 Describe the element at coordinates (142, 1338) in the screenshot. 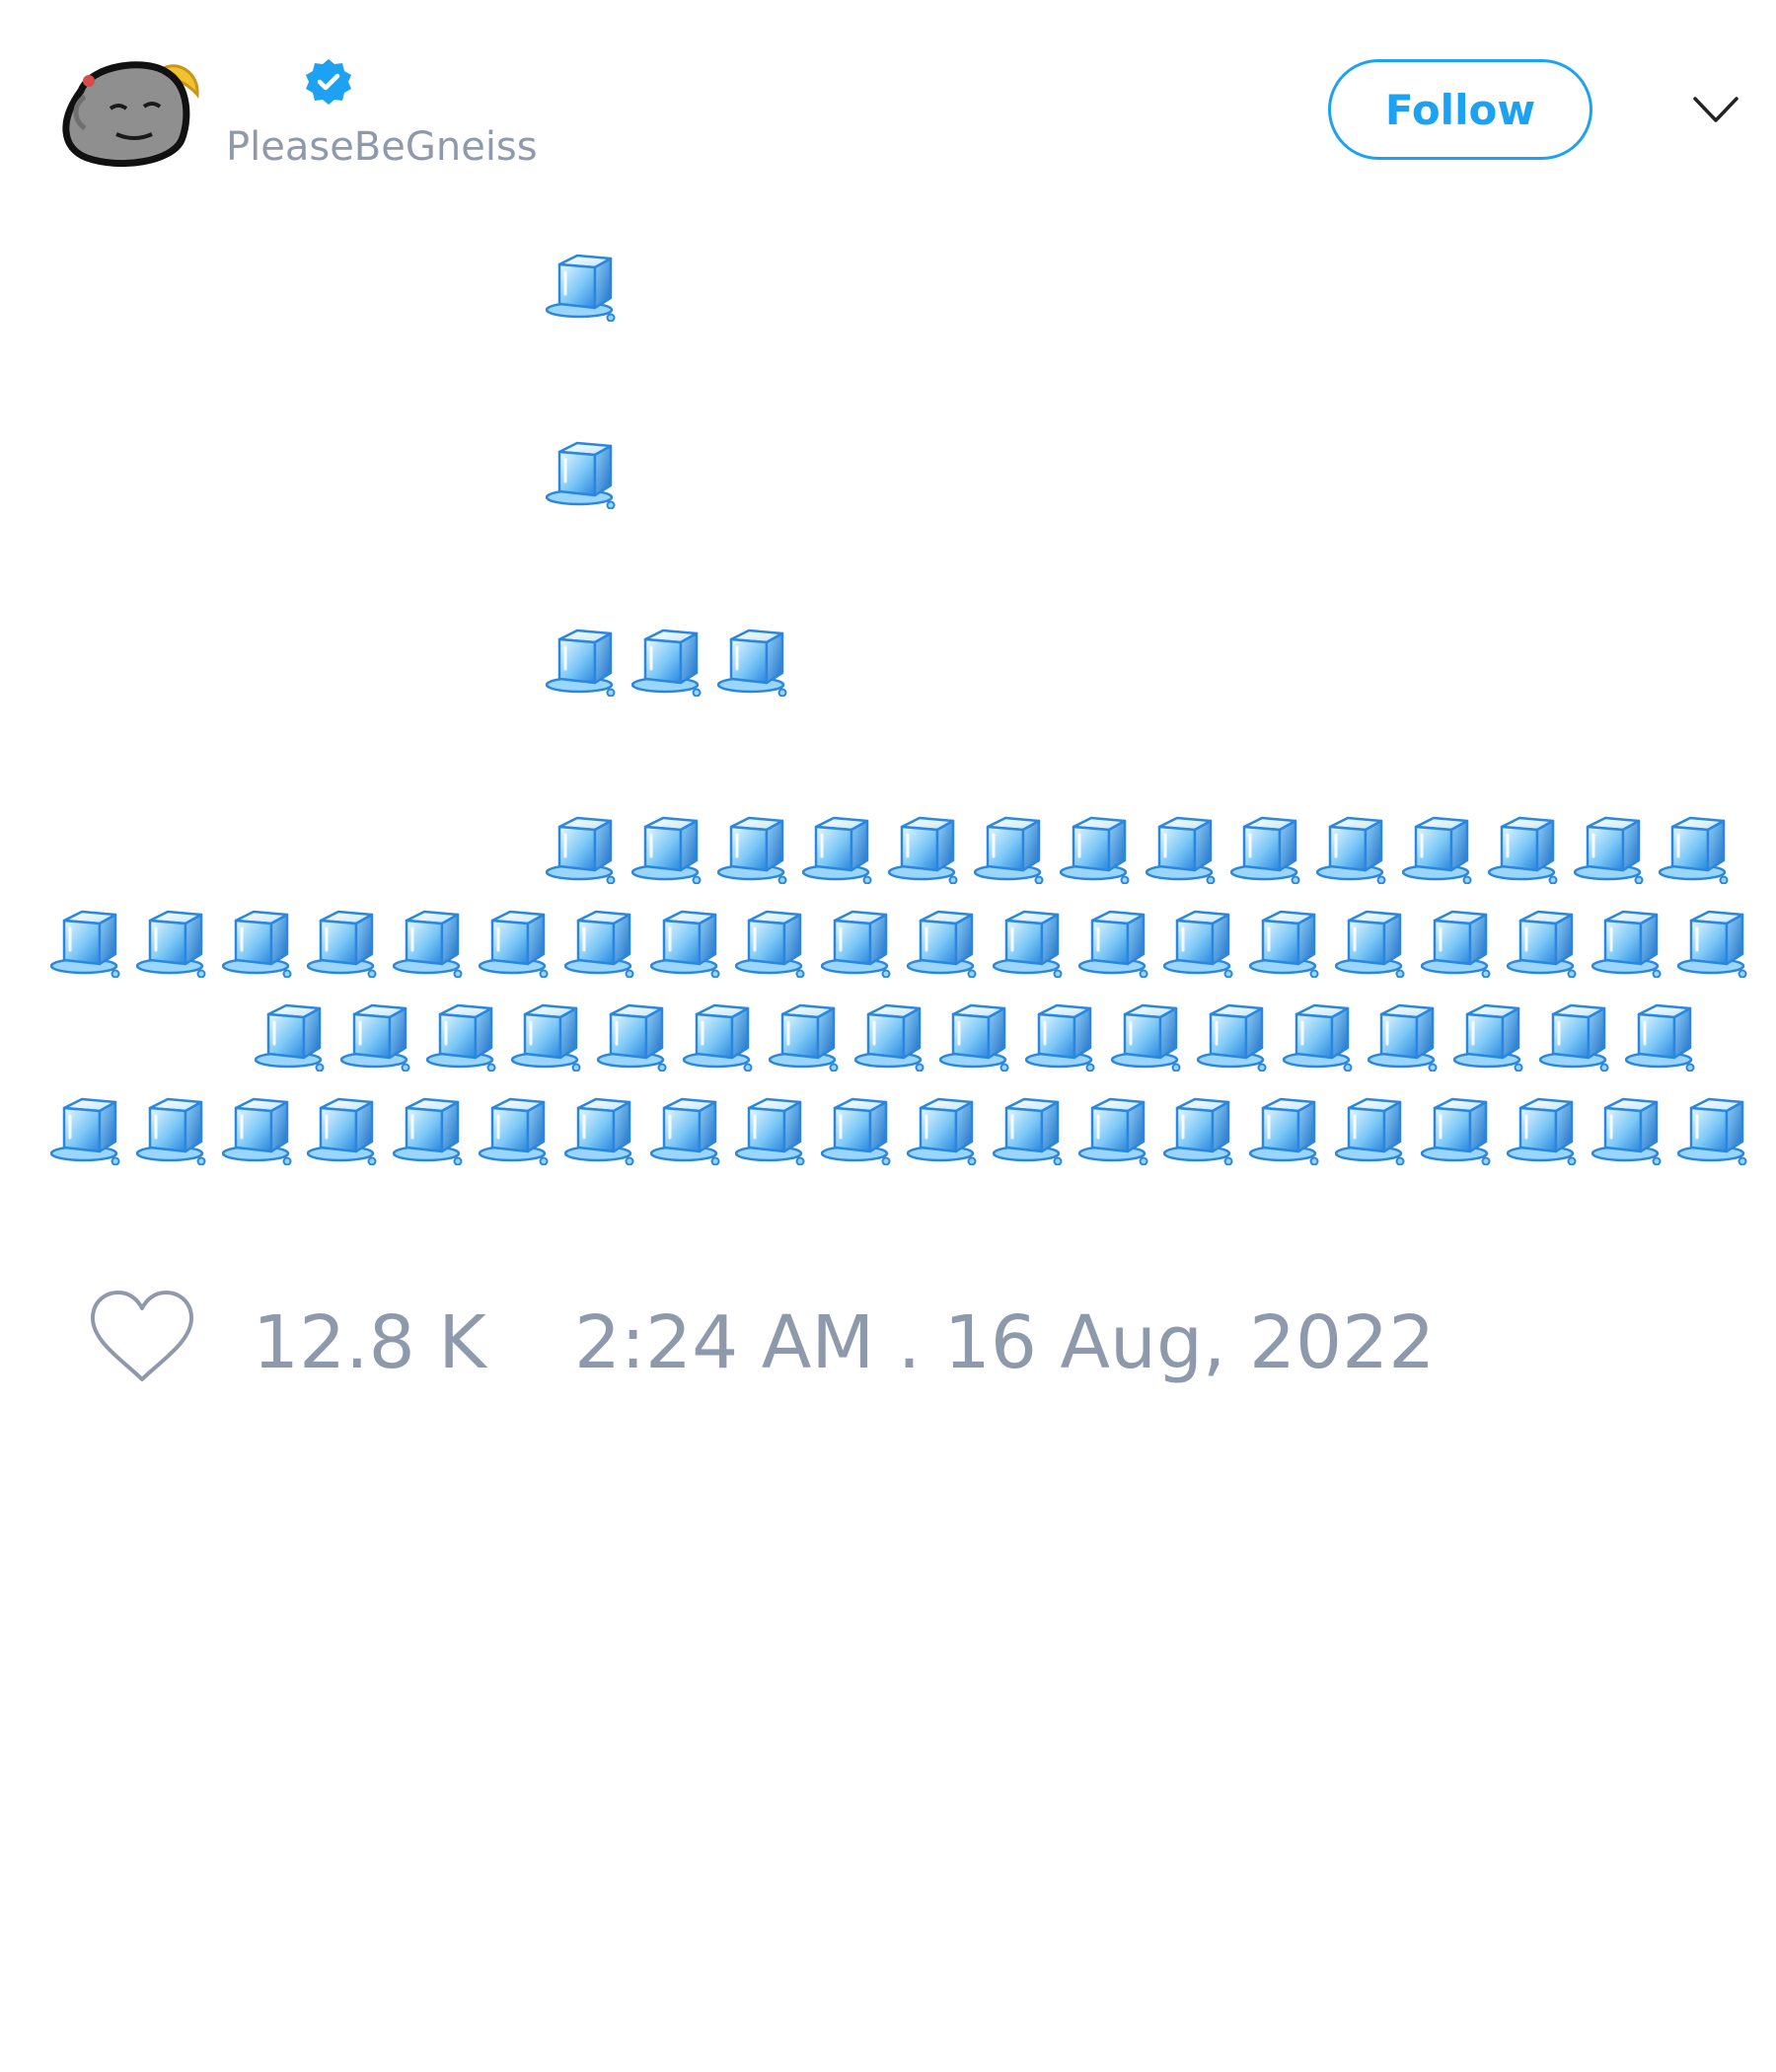

I see `heart-outline-icon` at that location.